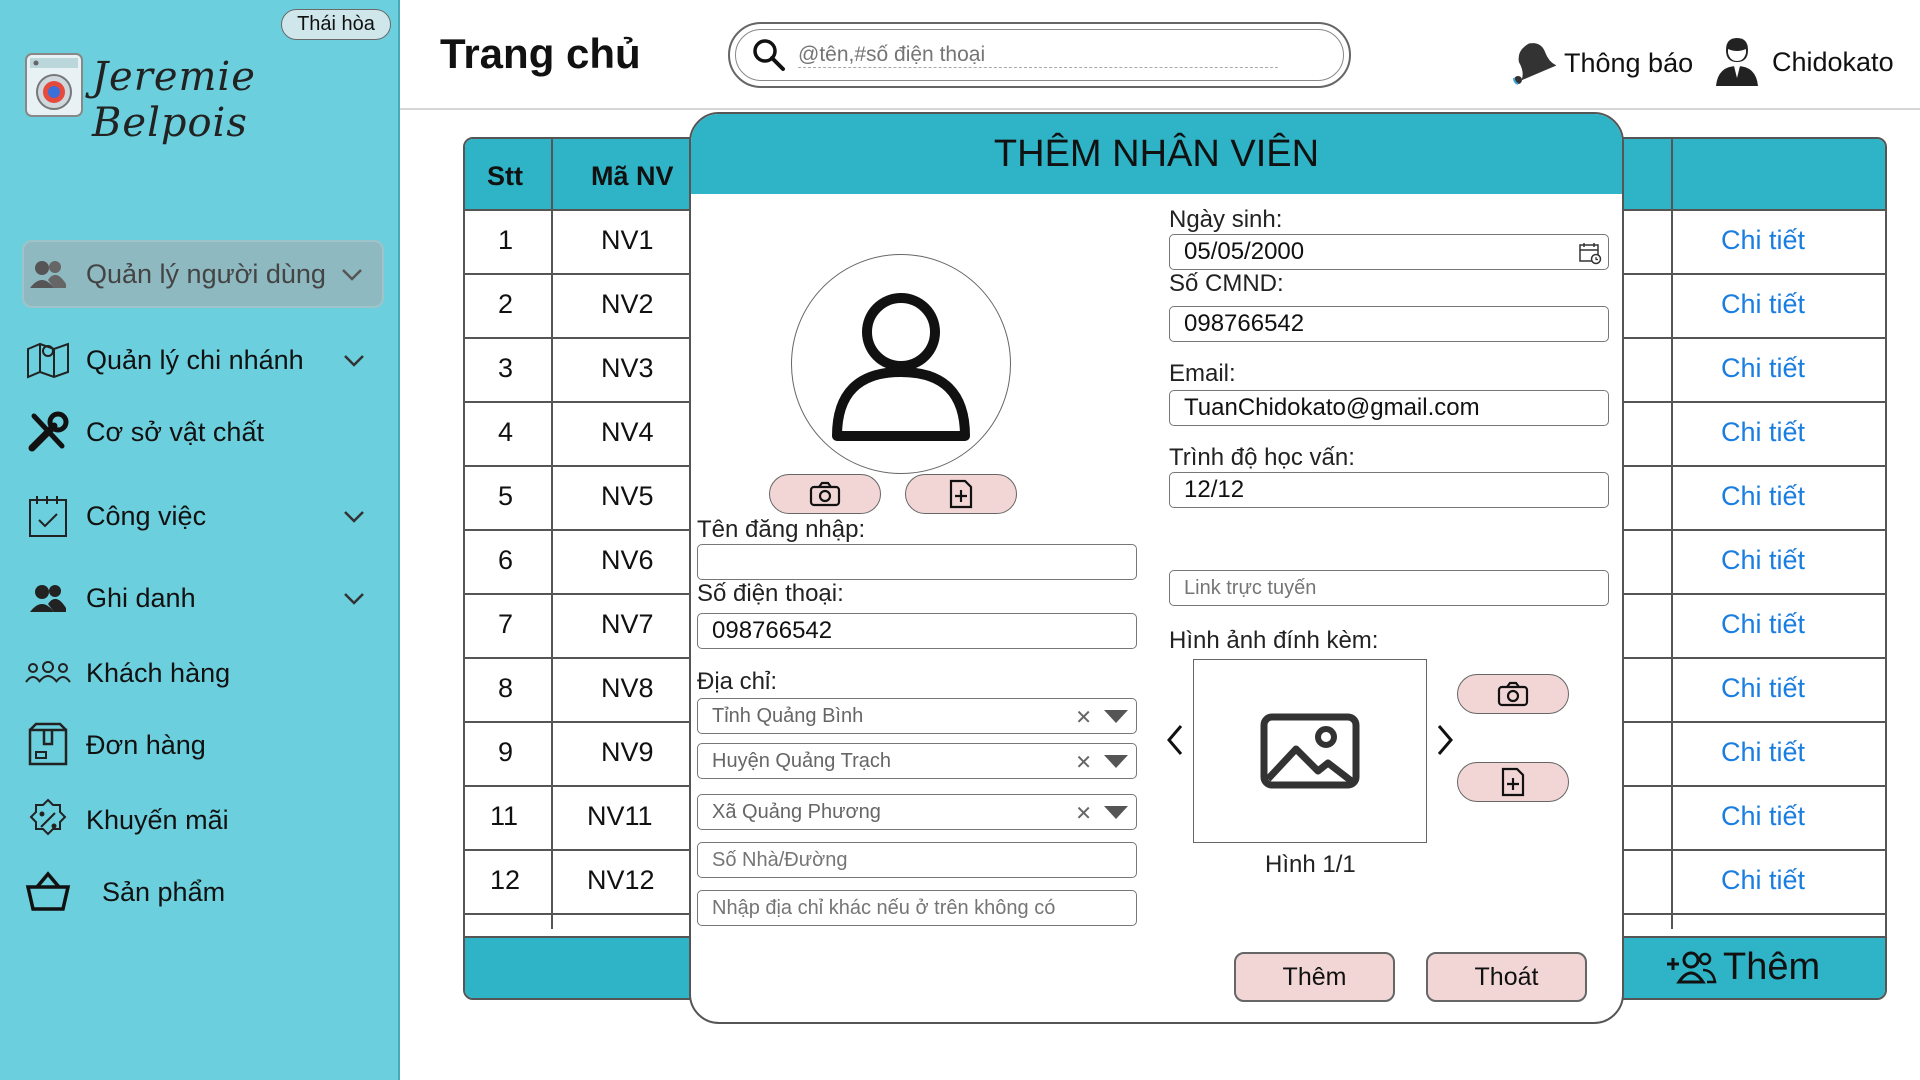  I want to click on row-stt: 7, so click(506, 624).